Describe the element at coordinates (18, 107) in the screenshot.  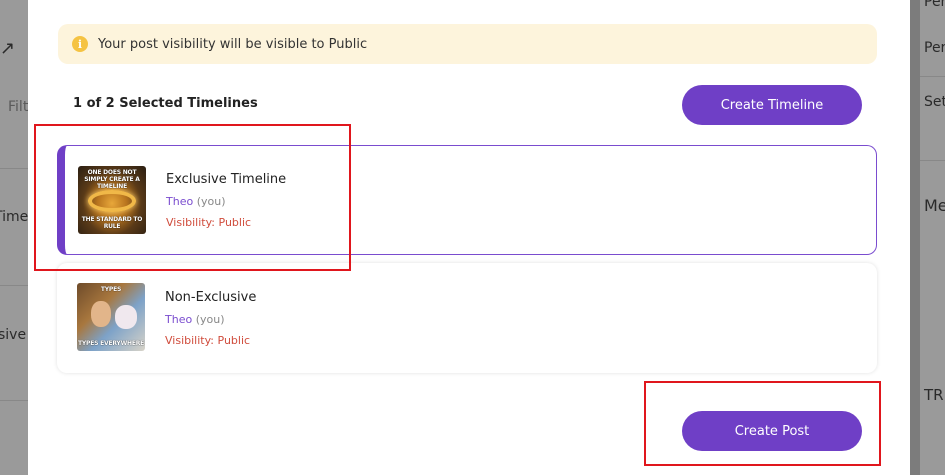
I see `bg-fragment: Filt` at that location.